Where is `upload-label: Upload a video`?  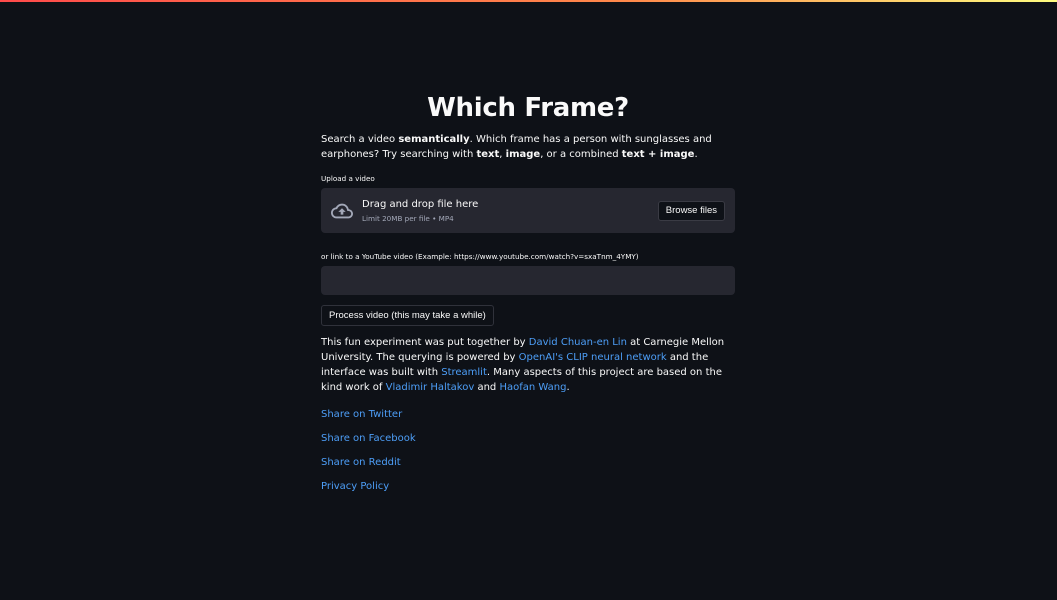
upload-label: Upload a video is located at coordinates (348, 178).